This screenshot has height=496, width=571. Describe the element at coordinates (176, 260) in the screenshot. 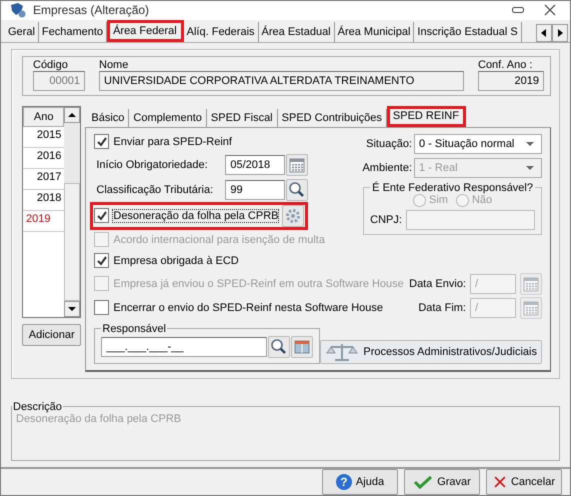

I see `checkbox-label: Empresa obrigada à ECD` at that location.